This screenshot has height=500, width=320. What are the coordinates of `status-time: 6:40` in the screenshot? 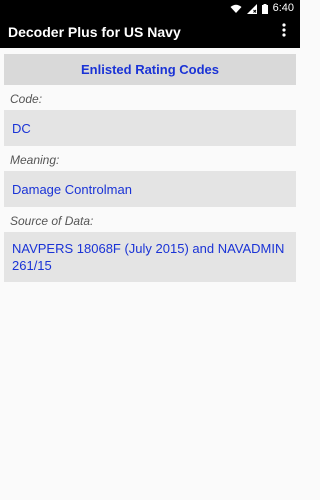 It's located at (283, 8).